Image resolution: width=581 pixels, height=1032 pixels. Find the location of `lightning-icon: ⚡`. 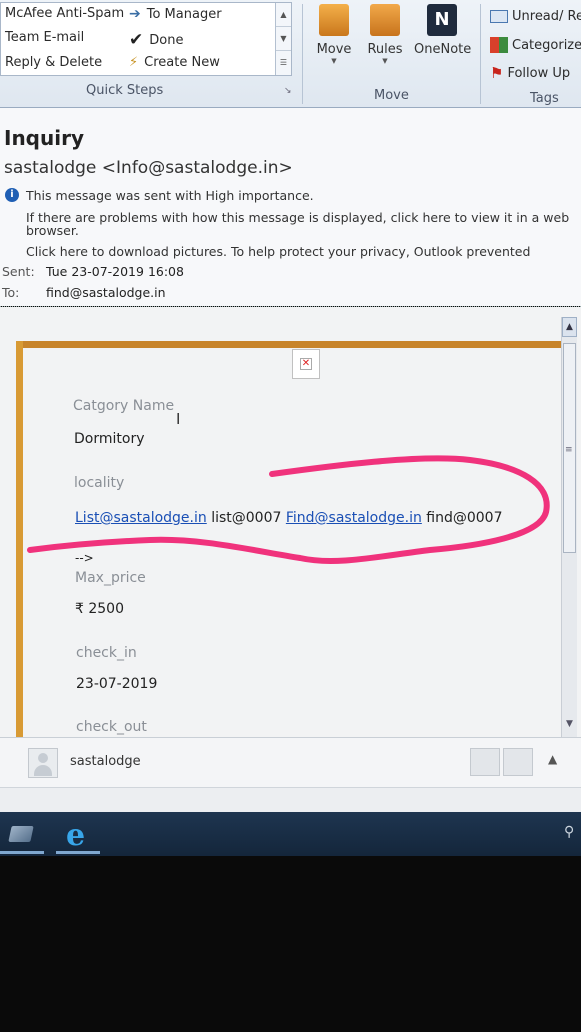

lightning-icon: ⚡ is located at coordinates (134, 62).